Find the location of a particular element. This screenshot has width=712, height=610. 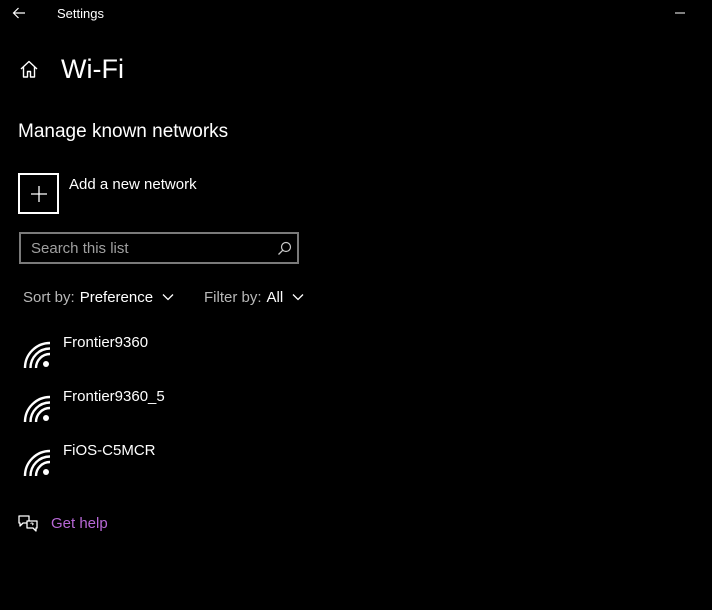

sort-label: Sort by: is located at coordinates (49, 297).